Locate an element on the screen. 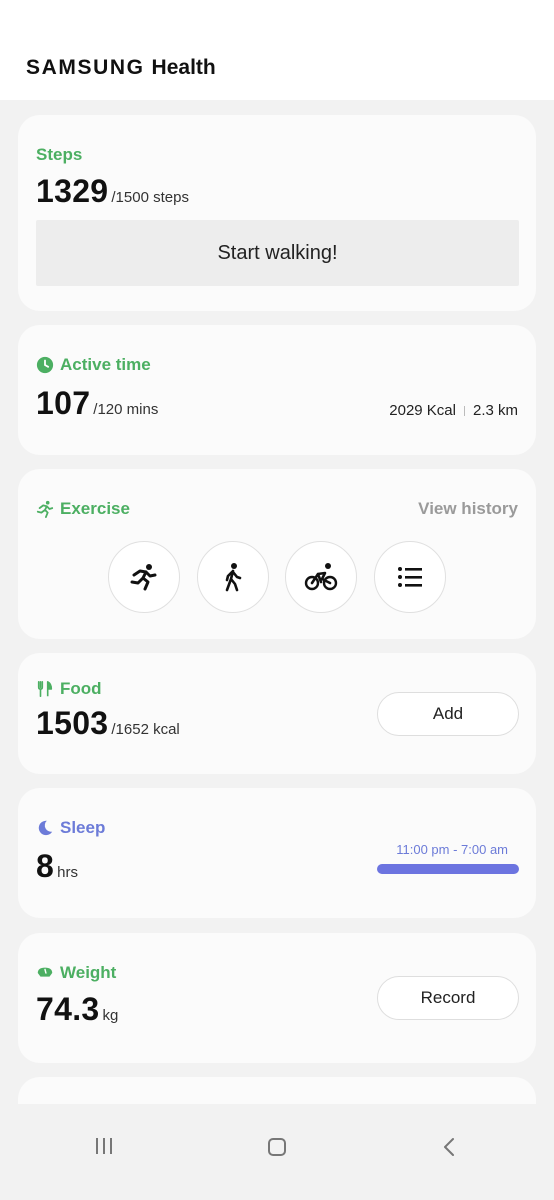  exercise-header: Exercise is located at coordinates (83, 509).